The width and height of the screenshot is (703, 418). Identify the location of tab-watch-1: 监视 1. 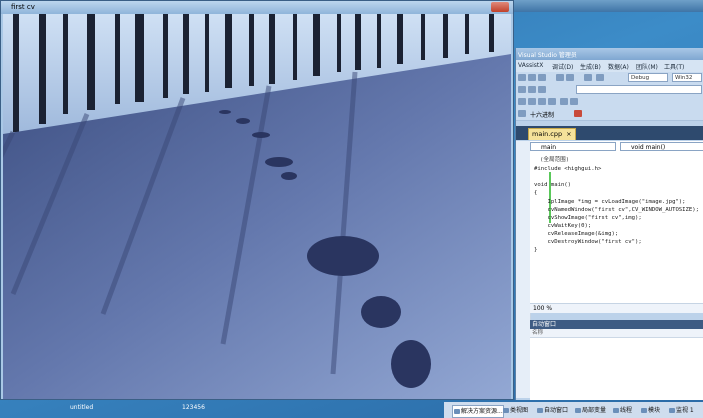
(681, 410).